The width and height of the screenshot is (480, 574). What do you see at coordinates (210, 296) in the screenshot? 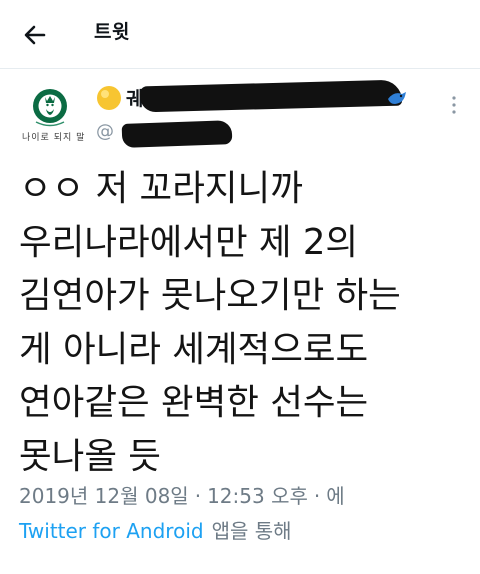
I see `tweet-line: 김연아가 못나오기만 하는` at bounding box center [210, 296].